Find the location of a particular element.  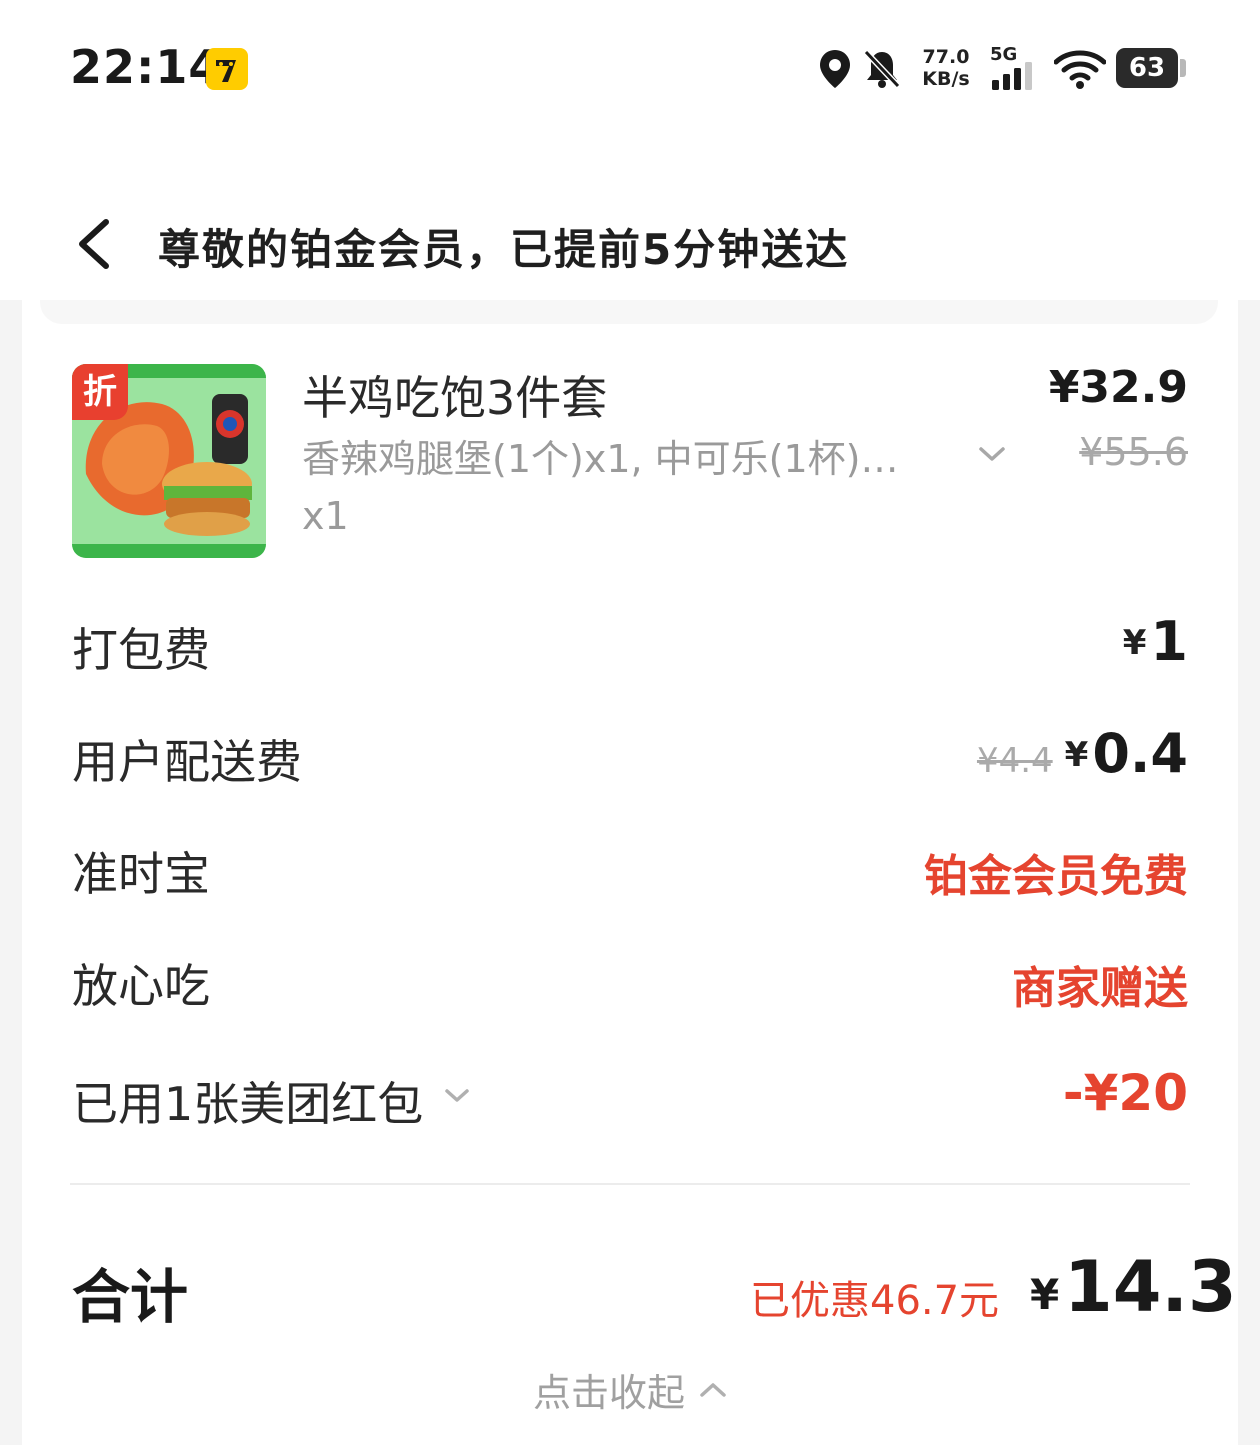

discount-tag: 折 is located at coordinates (100, 392).